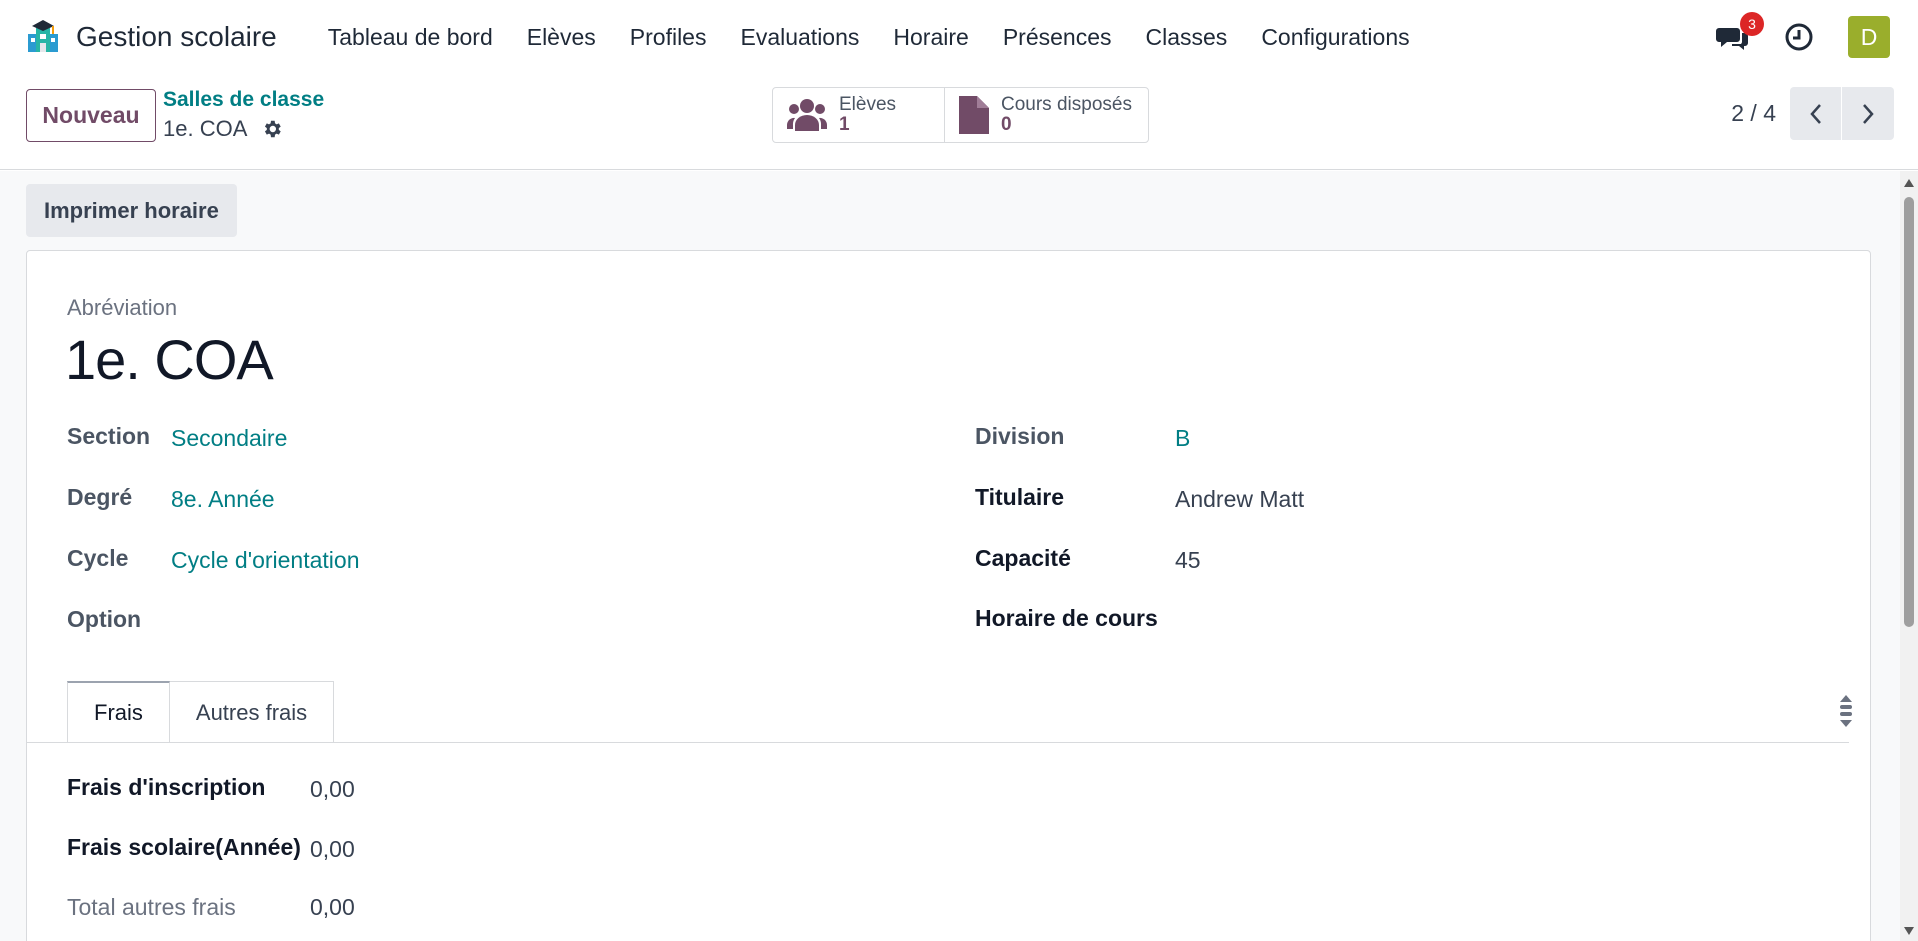  I want to click on chevron-left-icon, so click(1815, 113).